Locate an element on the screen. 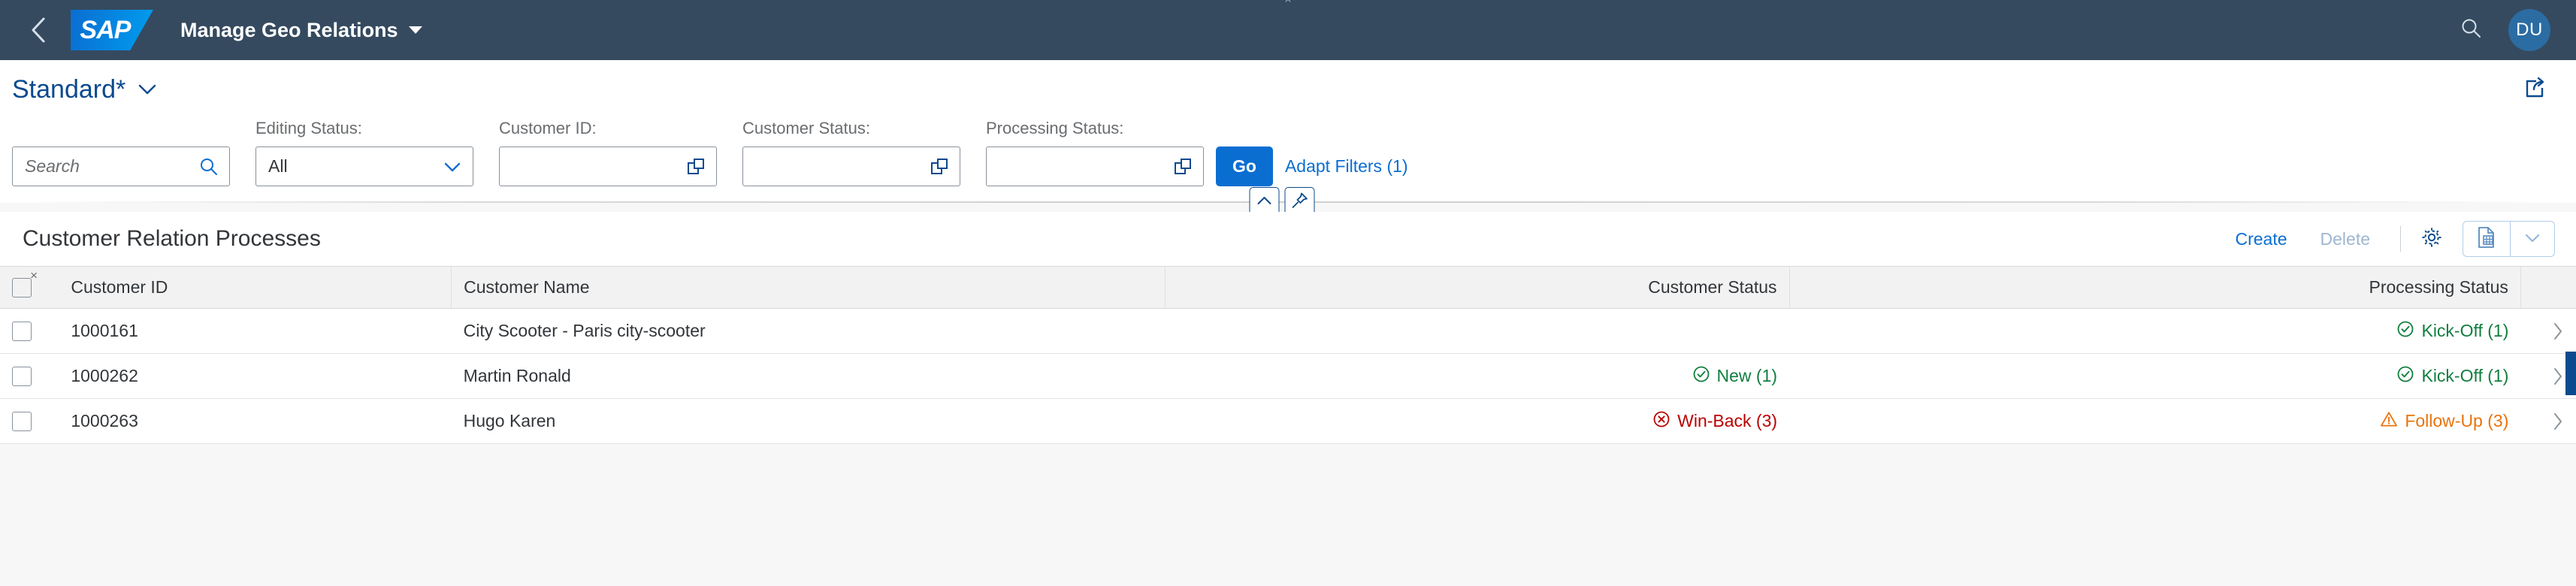 The image size is (2576, 586). app-title-menu: Manage Geo Relations is located at coordinates (301, 30).